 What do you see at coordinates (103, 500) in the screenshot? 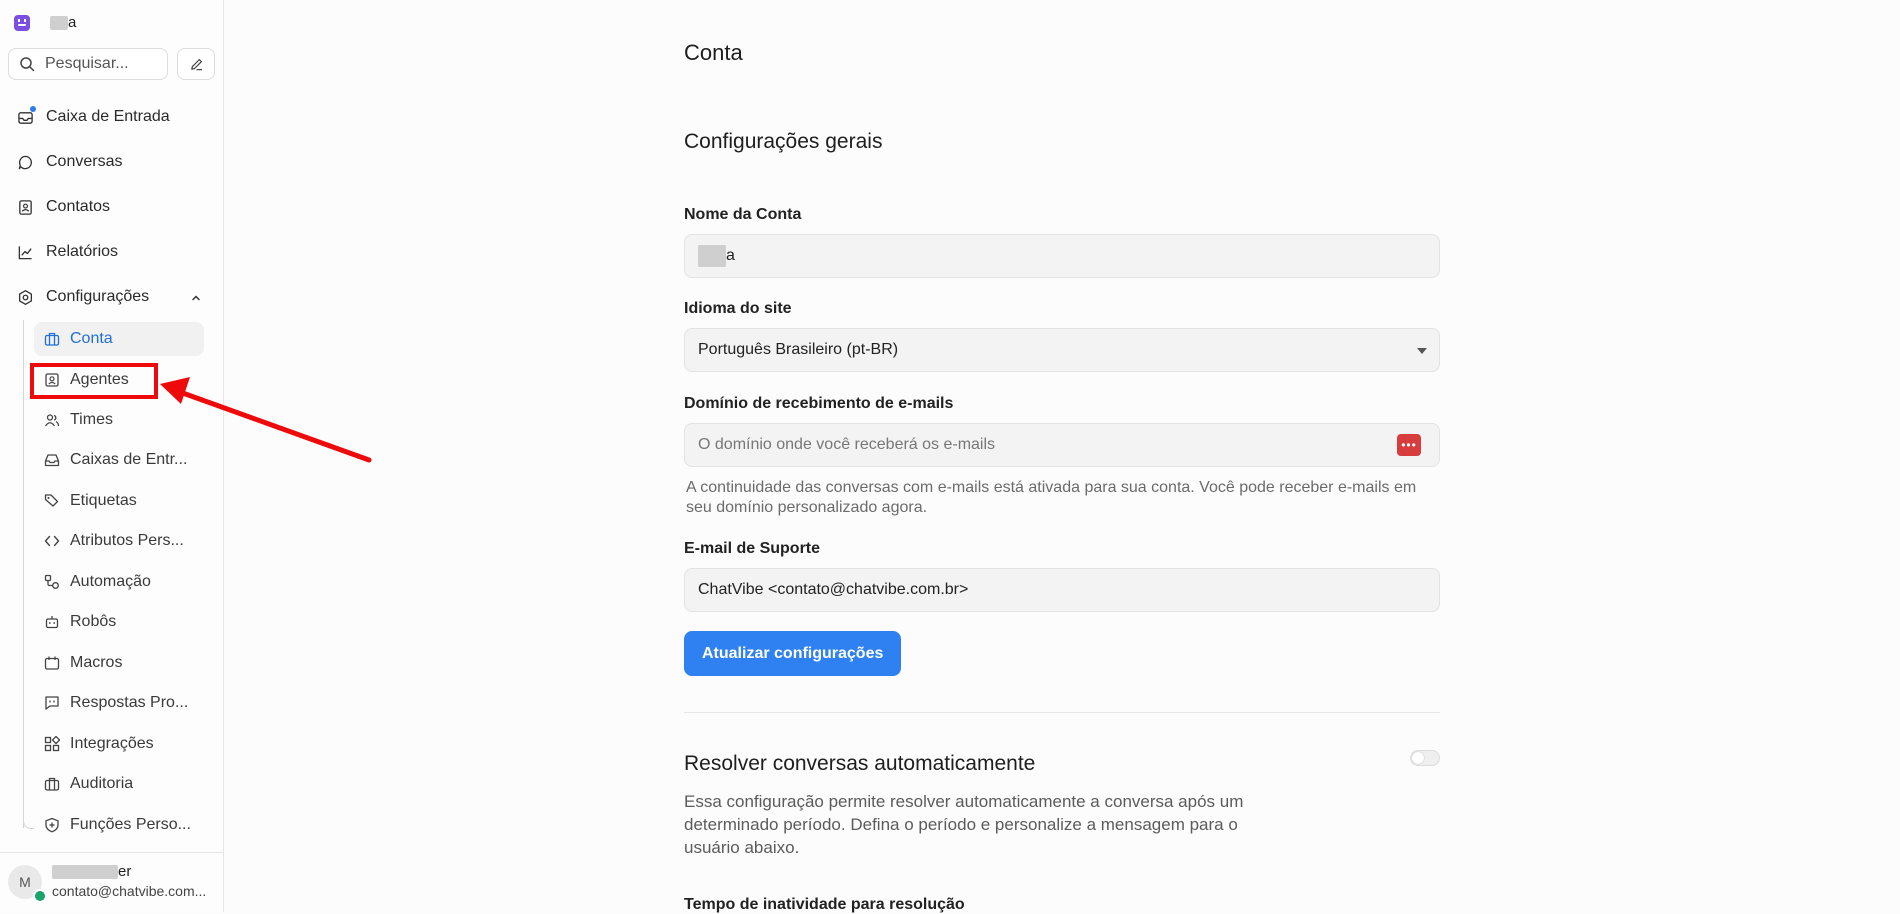
I see `settings-item-label: Etiquetas` at bounding box center [103, 500].